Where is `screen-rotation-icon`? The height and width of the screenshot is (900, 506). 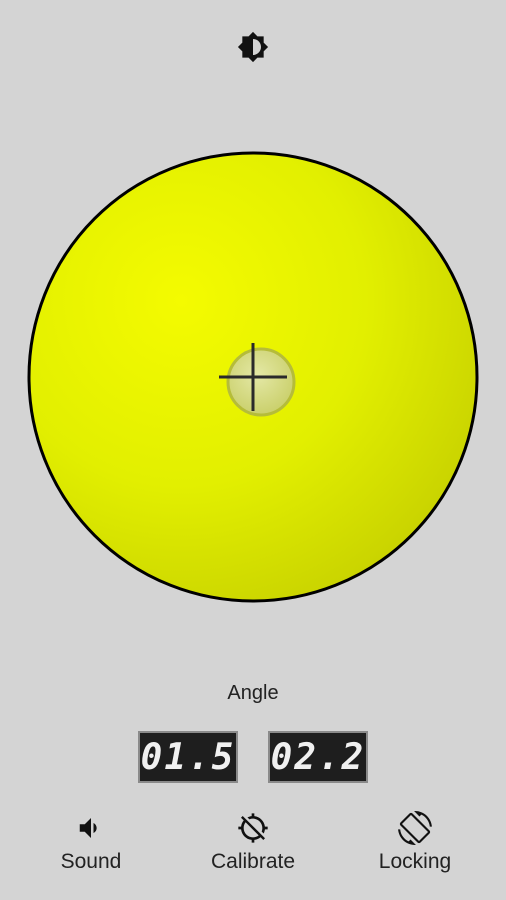
screen-rotation-icon is located at coordinates (415, 828).